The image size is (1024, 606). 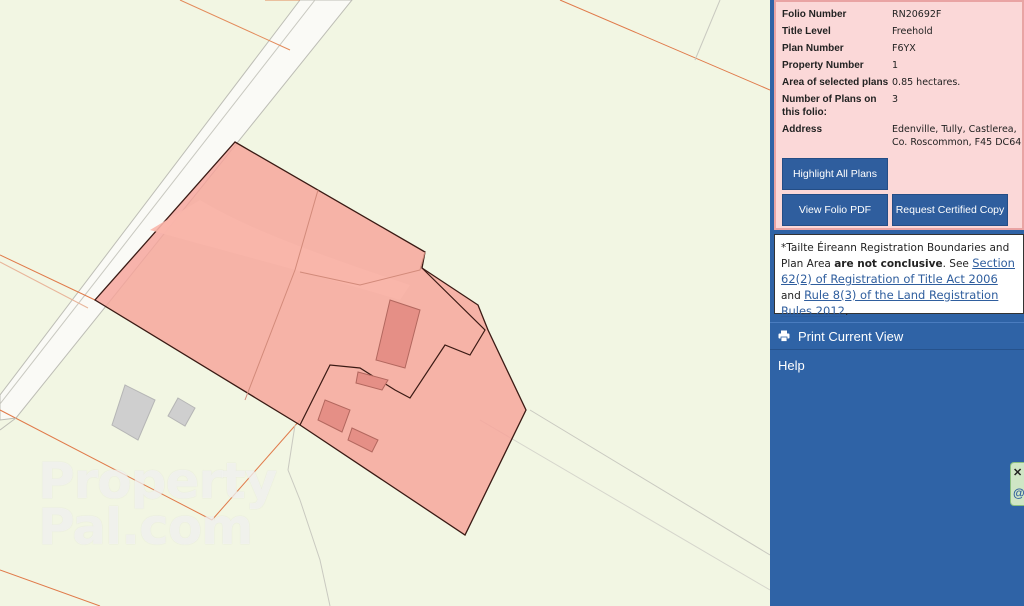 What do you see at coordinates (133, 412) in the screenshot?
I see `gray-building` at bounding box center [133, 412].